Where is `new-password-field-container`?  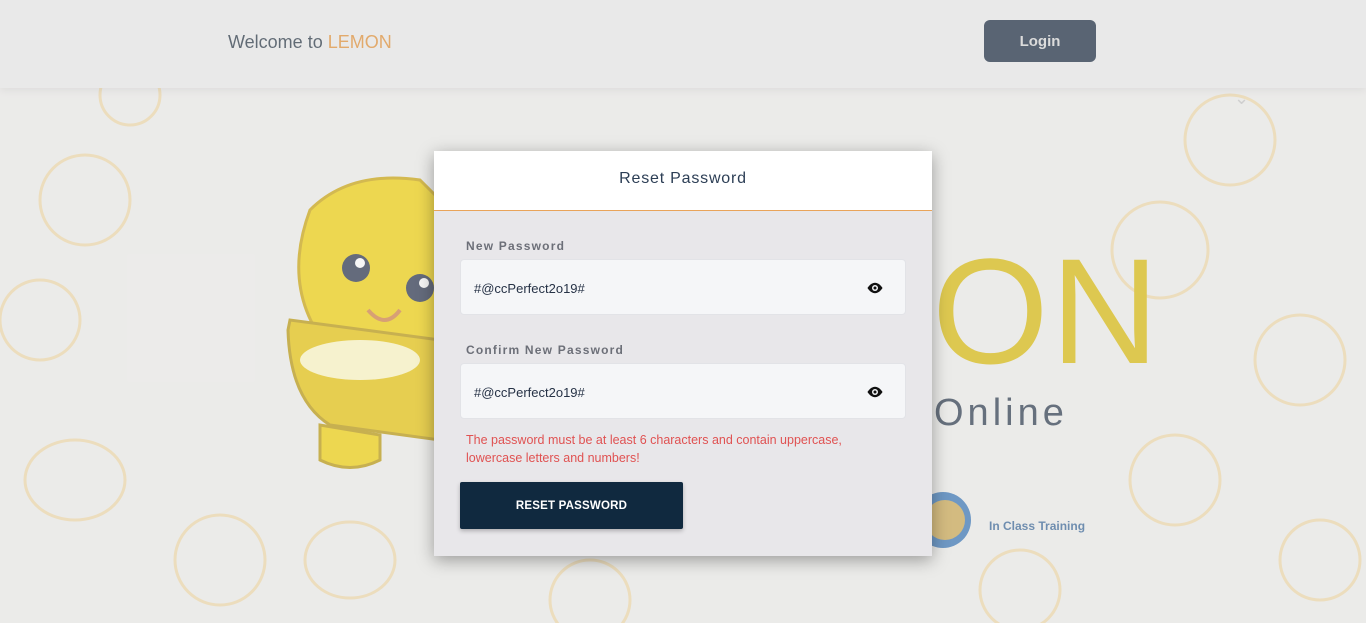 new-password-field-container is located at coordinates (683, 287).